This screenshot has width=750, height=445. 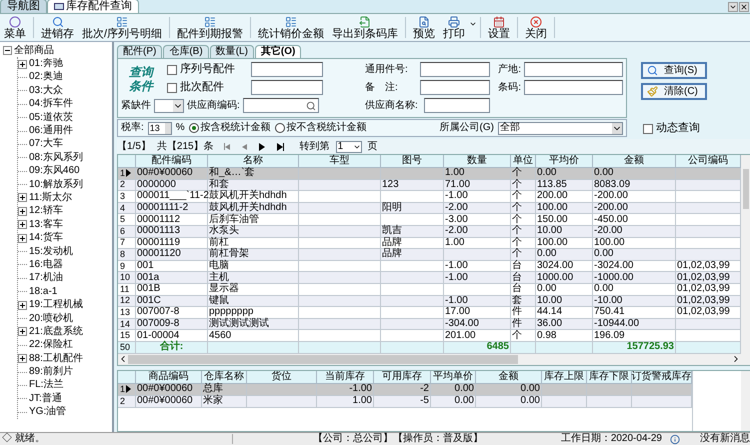 What do you see at coordinates (402, 402) in the screenshot?
I see `table-cell: -5` at bounding box center [402, 402].